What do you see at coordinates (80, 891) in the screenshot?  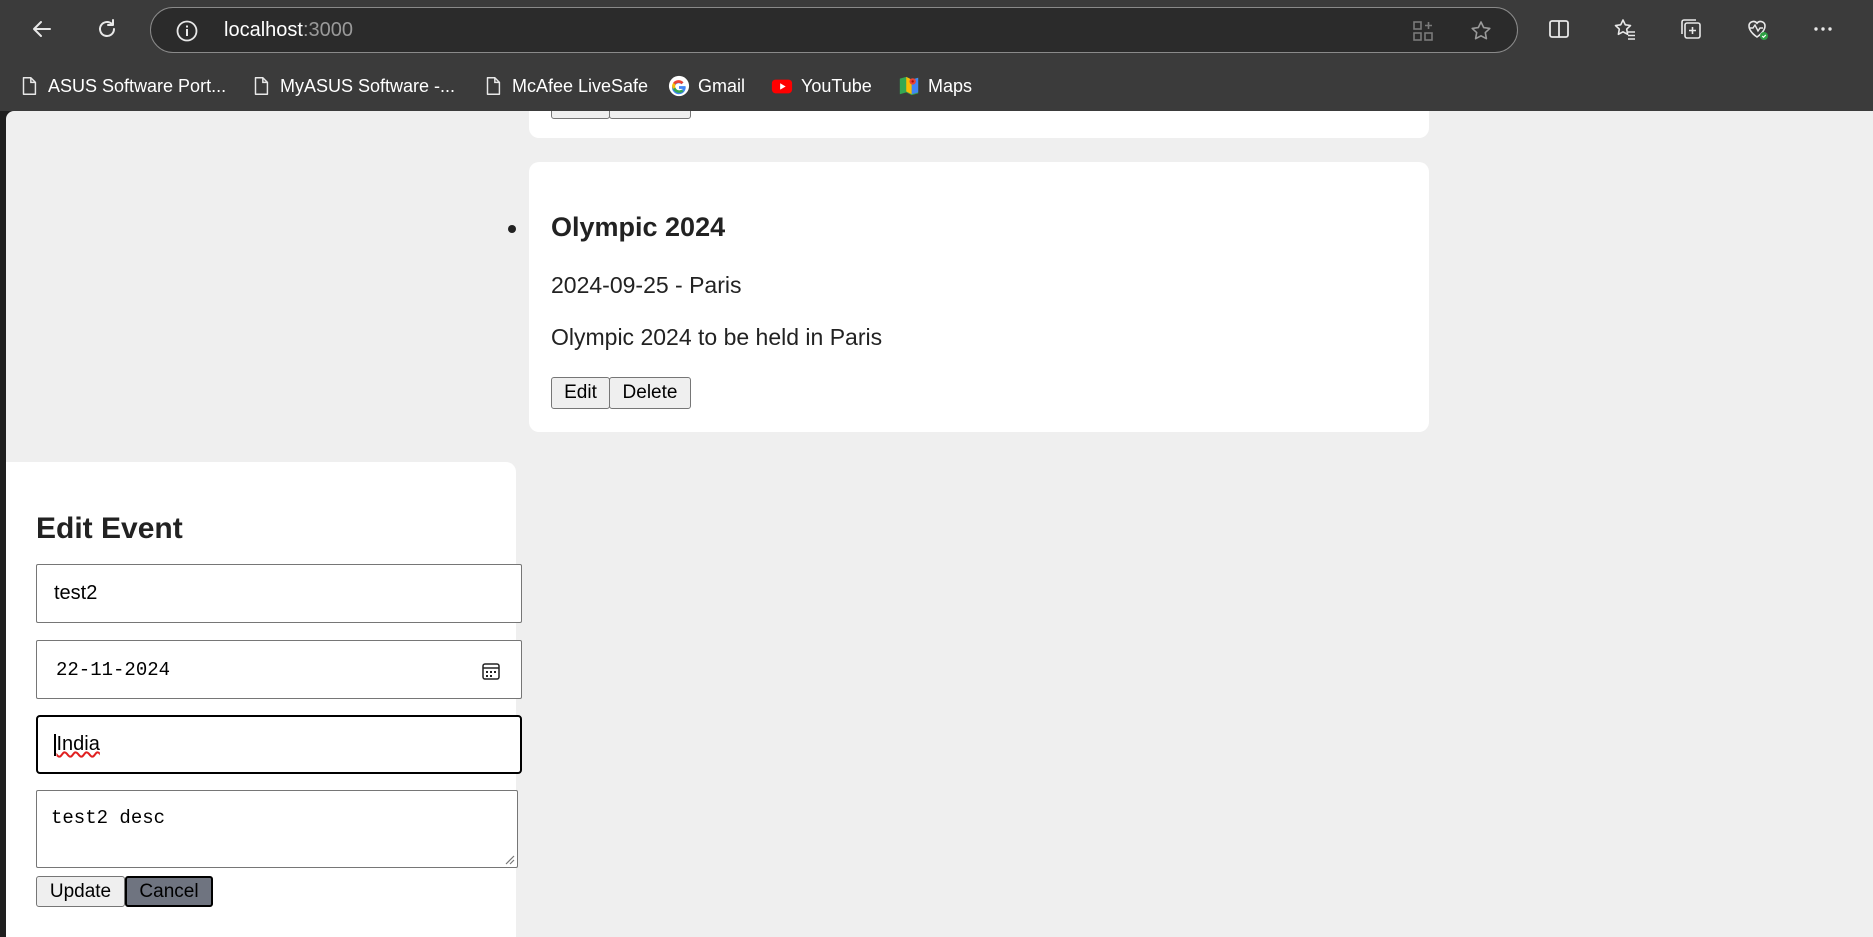 I see `update-button: Update` at bounding box center [80, 891].